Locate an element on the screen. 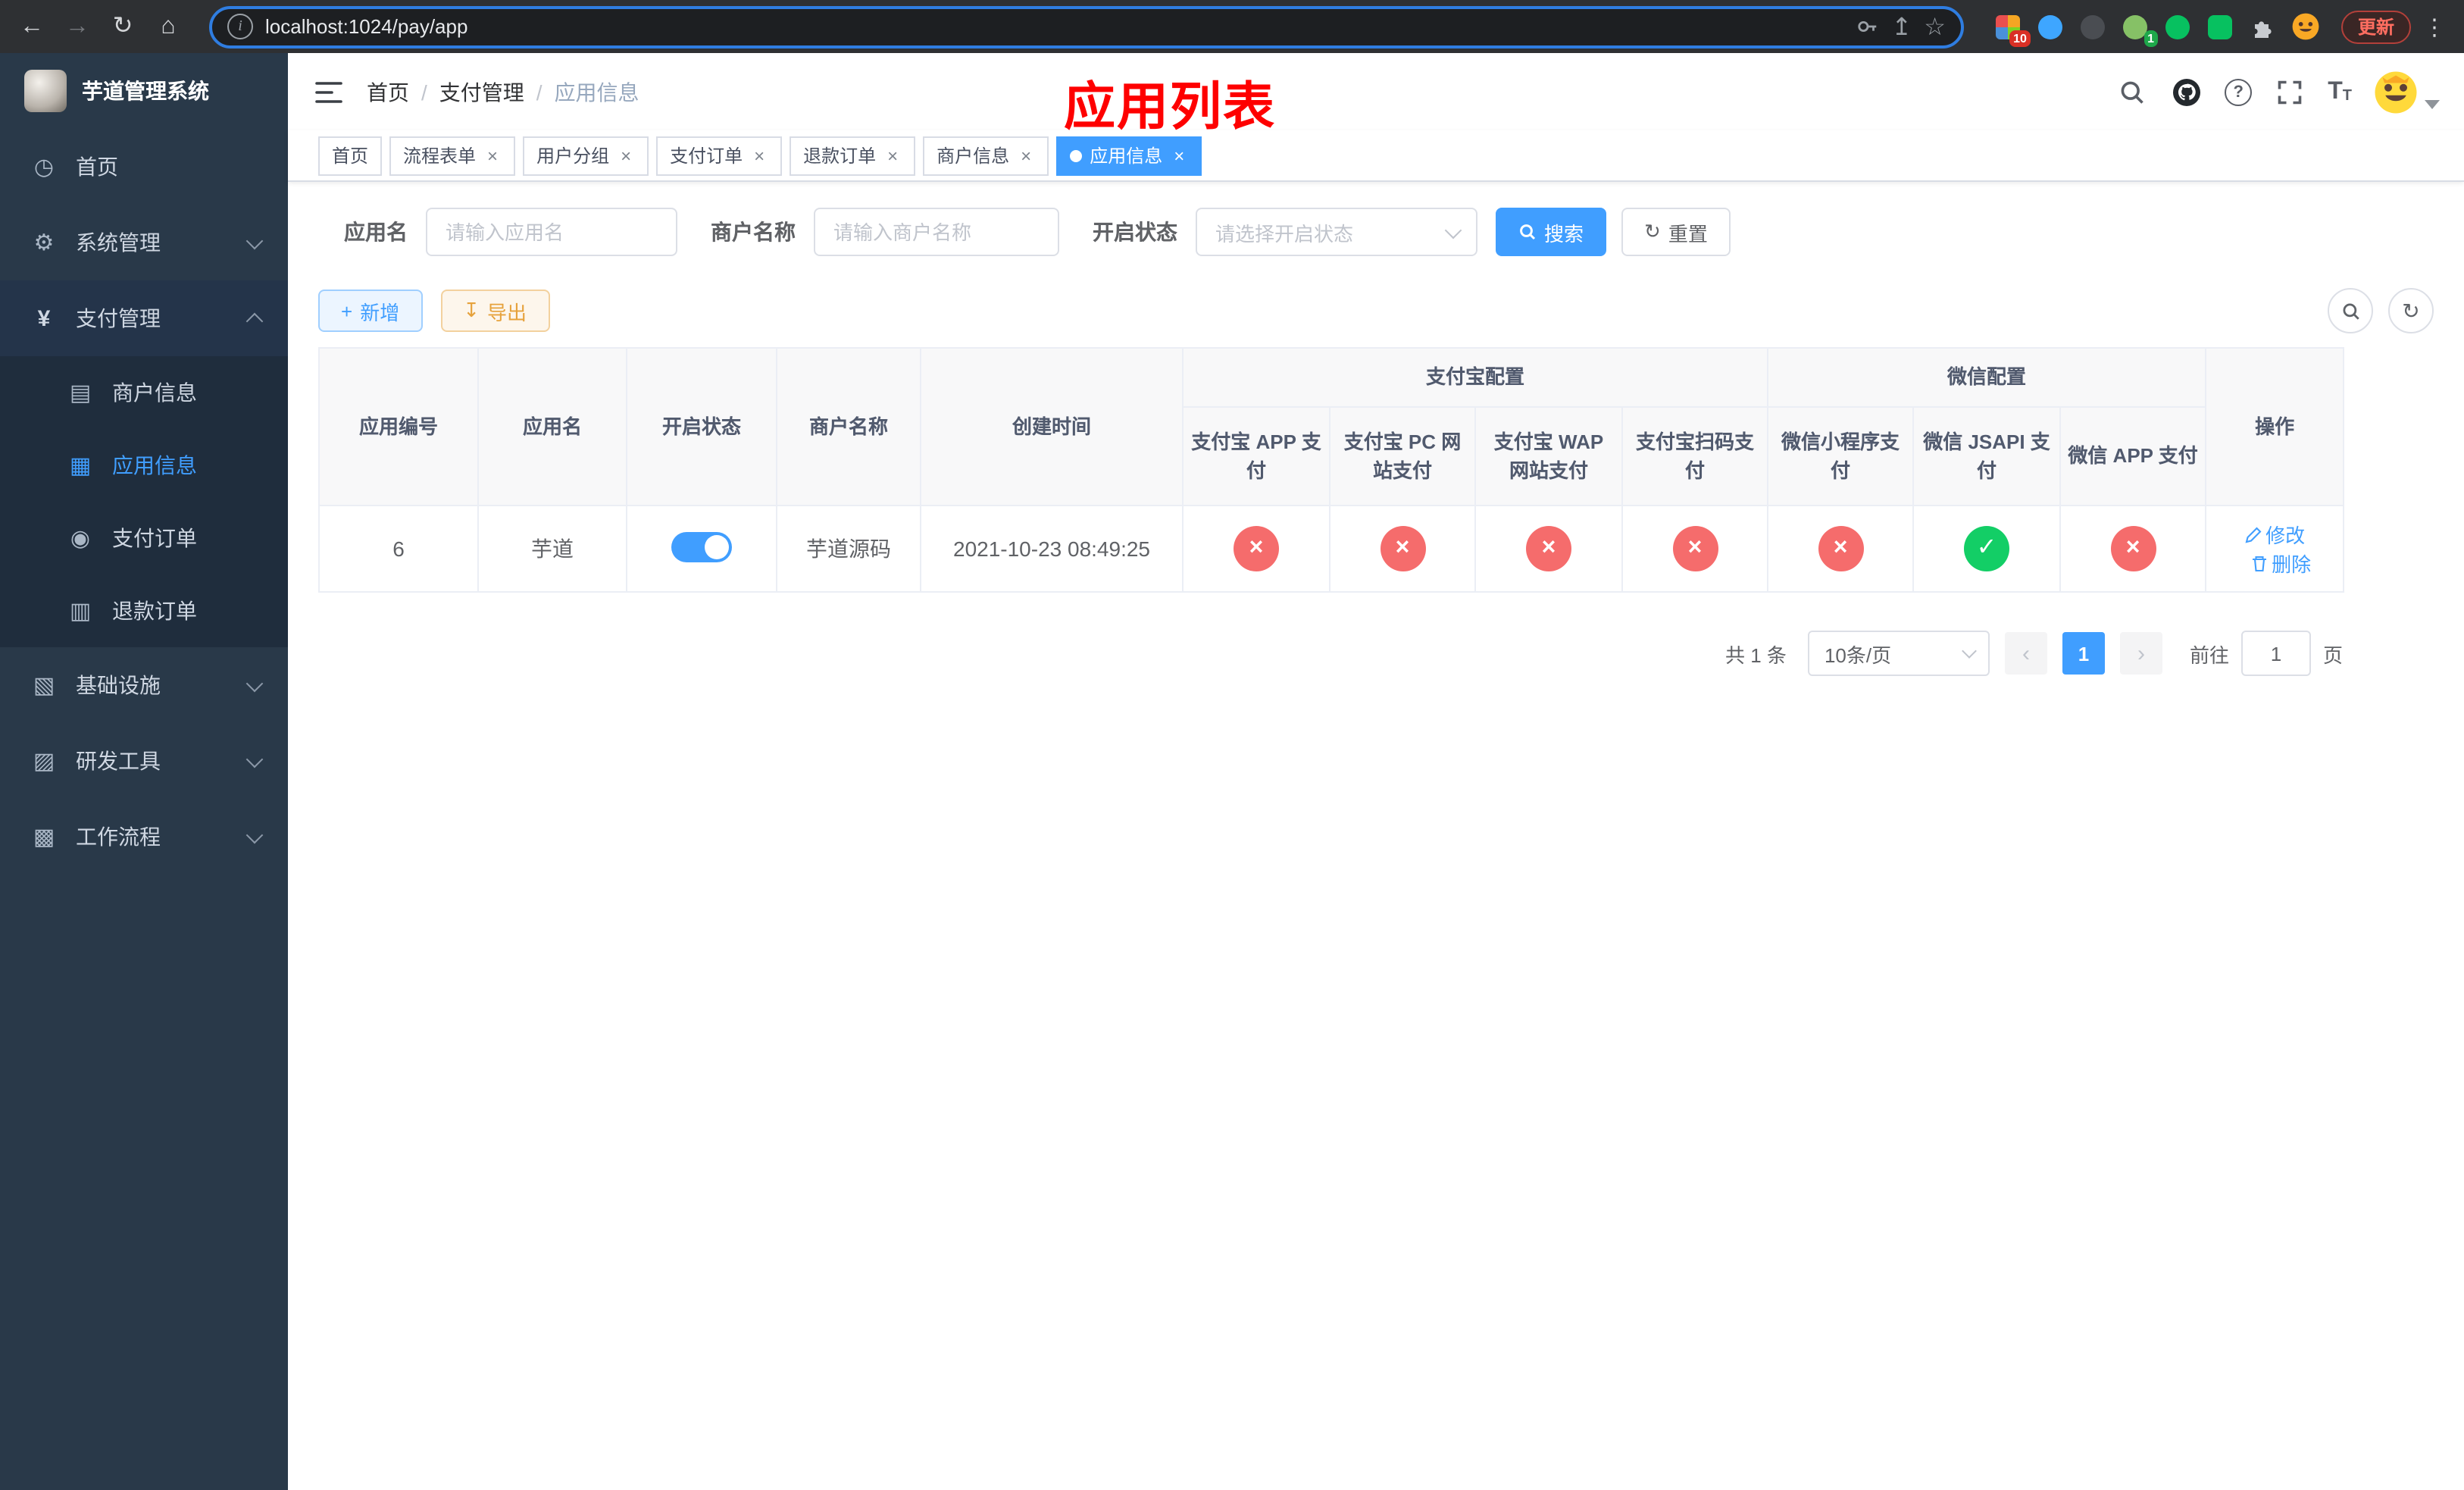 The height and width of the screenshot is (1490, 2464). extension-green-square-icon is located at coordinates (2220, 27).